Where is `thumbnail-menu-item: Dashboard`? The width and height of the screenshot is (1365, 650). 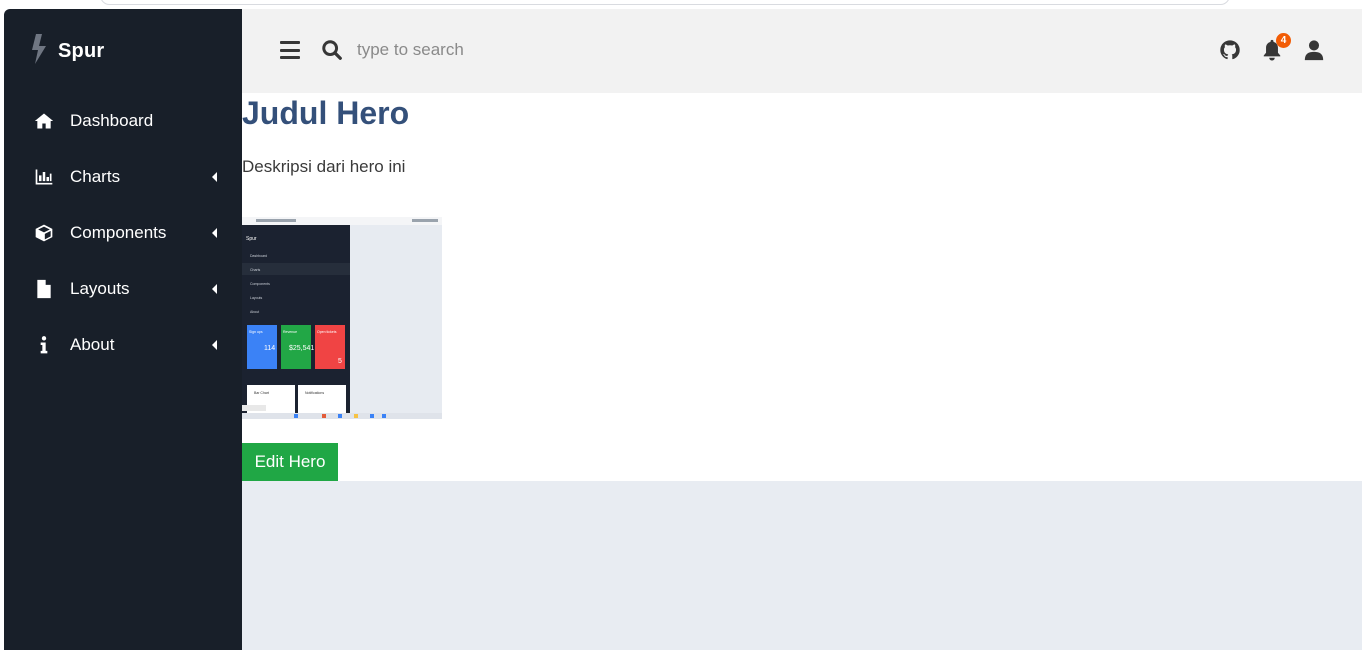
thumbnail-menu-item: Dashboard is located at coordinates (258, 256).